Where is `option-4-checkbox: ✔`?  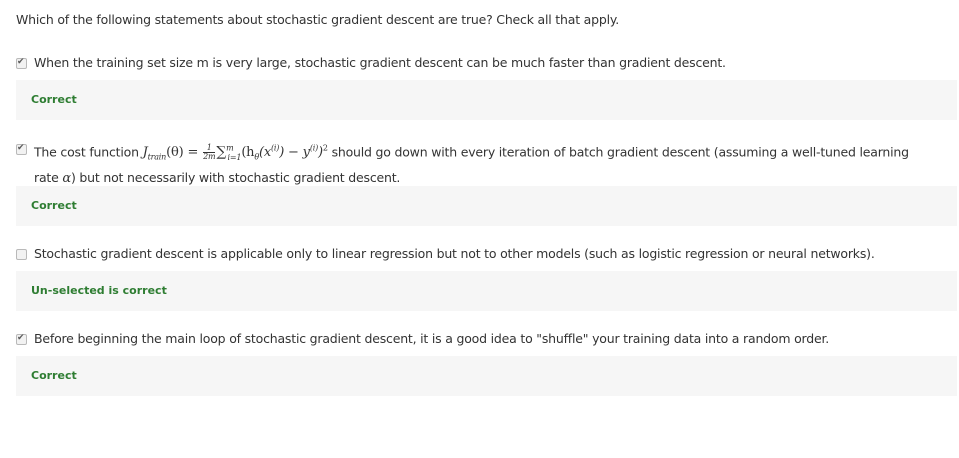
option-4-checkbox: ✔ is located at coordinates (21, 339).